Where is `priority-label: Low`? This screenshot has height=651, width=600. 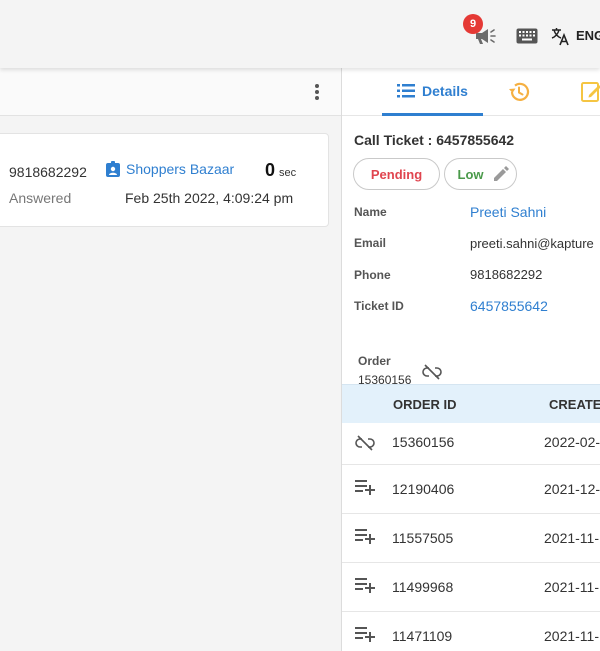
priority-label: Low is located at coordinates (470, 174).